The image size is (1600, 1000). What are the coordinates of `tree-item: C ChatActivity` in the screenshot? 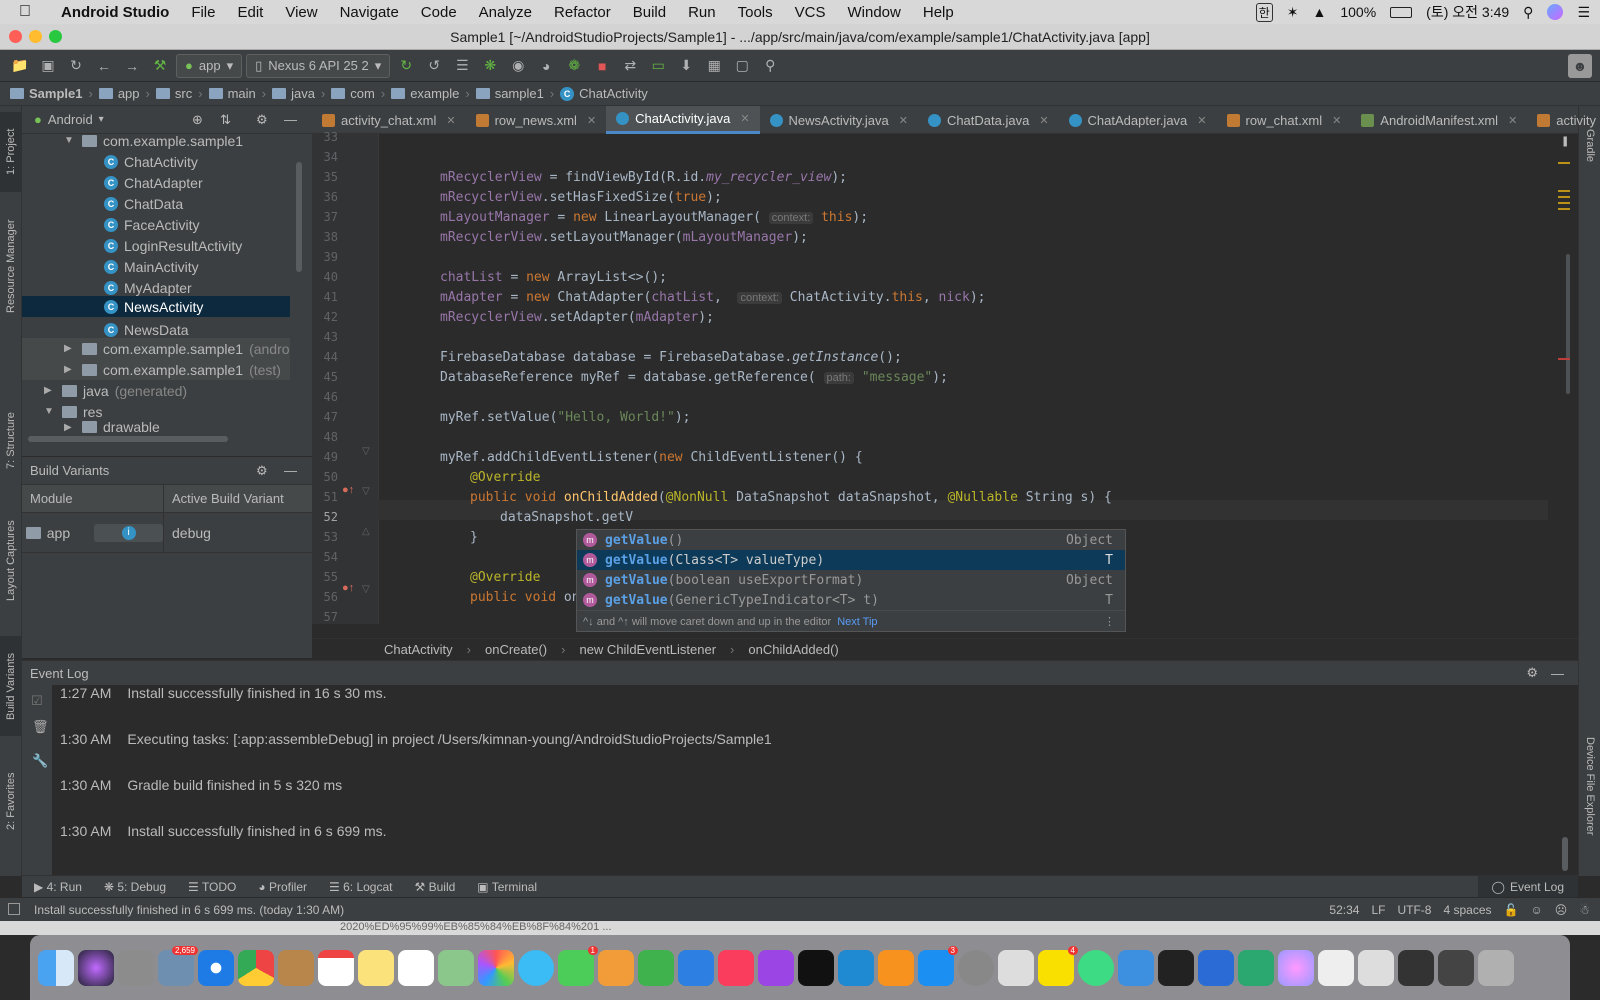 It's located at (151, 161).